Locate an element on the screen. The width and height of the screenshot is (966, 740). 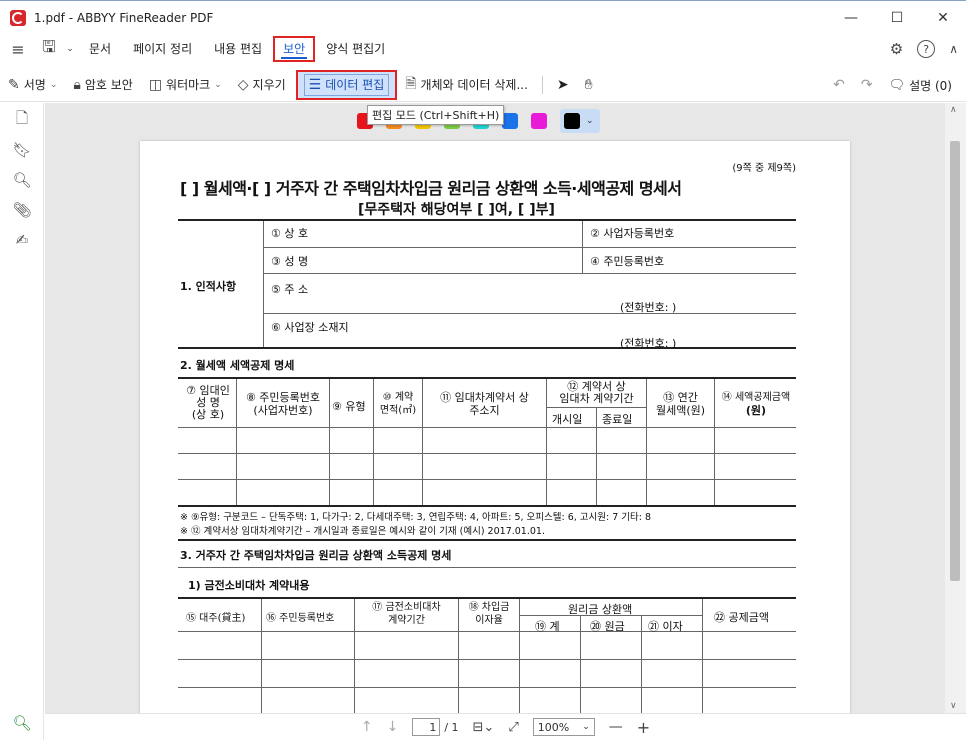
section2-label: 2. 월세액 세액공제 명세 is located at coordinates (237, 365).